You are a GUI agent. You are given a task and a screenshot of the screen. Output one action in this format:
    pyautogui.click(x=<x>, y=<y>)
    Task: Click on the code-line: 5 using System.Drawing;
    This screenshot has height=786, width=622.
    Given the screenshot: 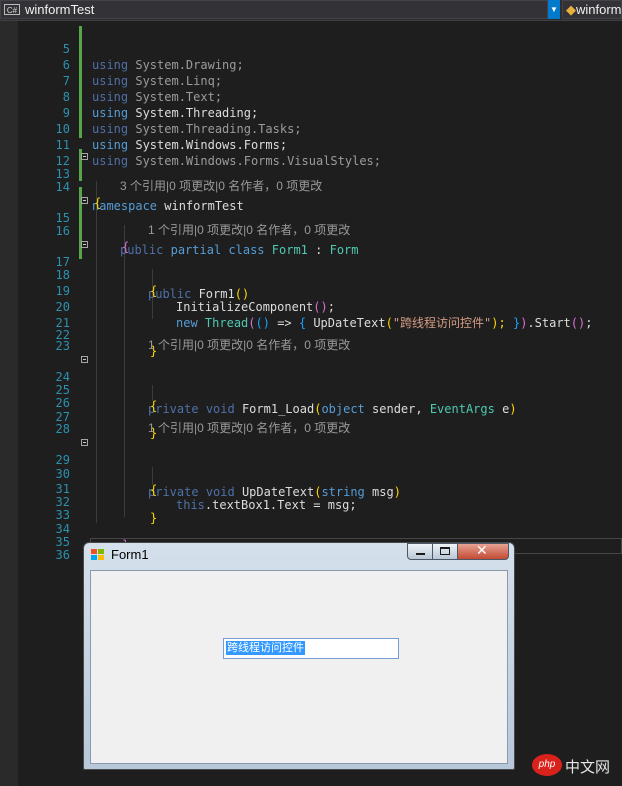 What is the action you would take?
    pyautogui.click(x=311, y=48)
    